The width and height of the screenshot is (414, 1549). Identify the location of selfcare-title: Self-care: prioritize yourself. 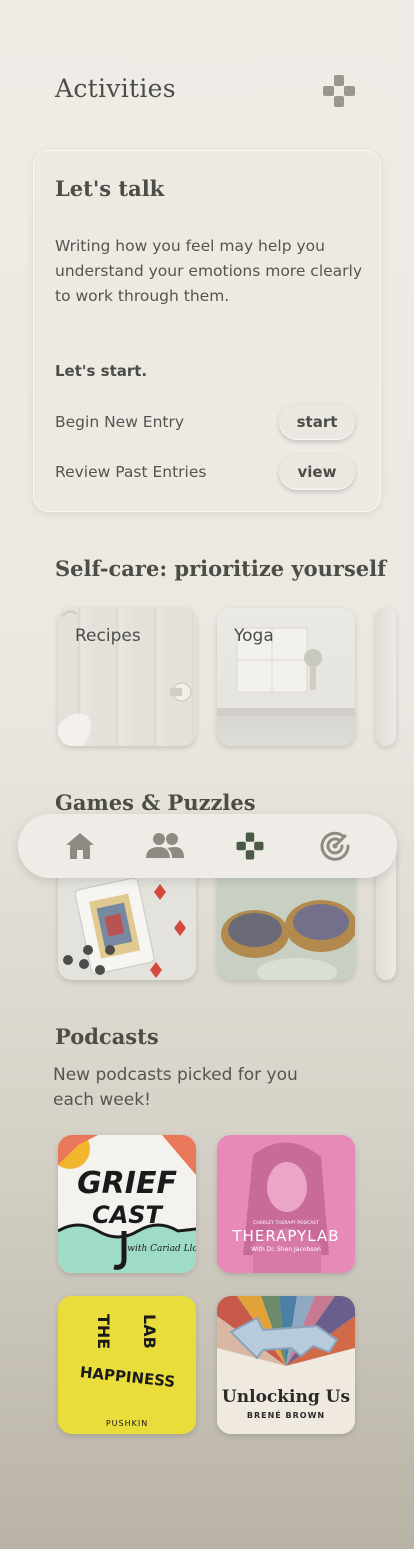
(221, 568).